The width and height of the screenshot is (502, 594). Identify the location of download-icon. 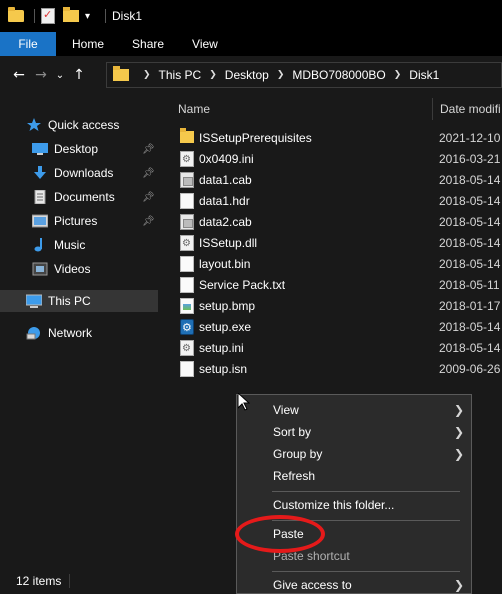
(40, 173).